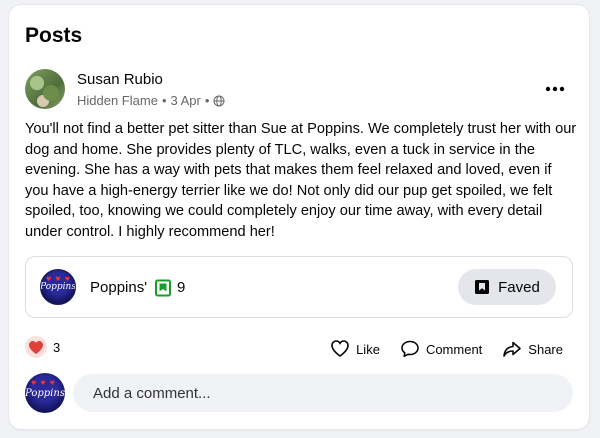 The image size is (600, 438). I want to click on faved-button: Faved, so click(507, 287).